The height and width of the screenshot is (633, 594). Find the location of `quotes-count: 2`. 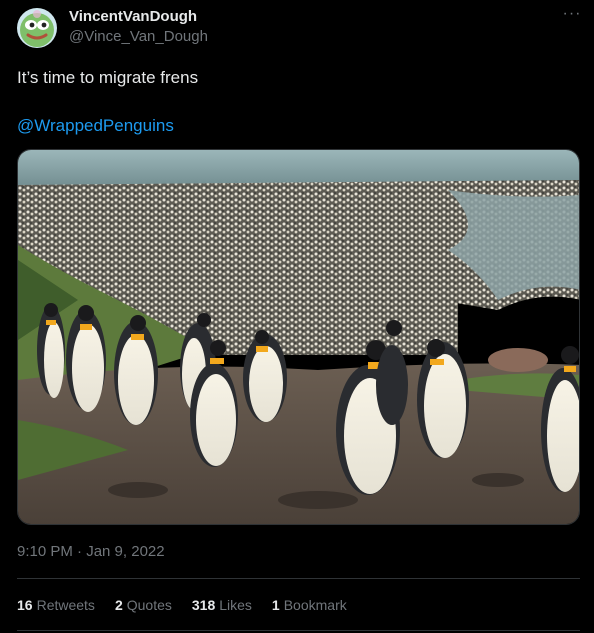

quotes-count: 2 is located at coordinates (118, 605).